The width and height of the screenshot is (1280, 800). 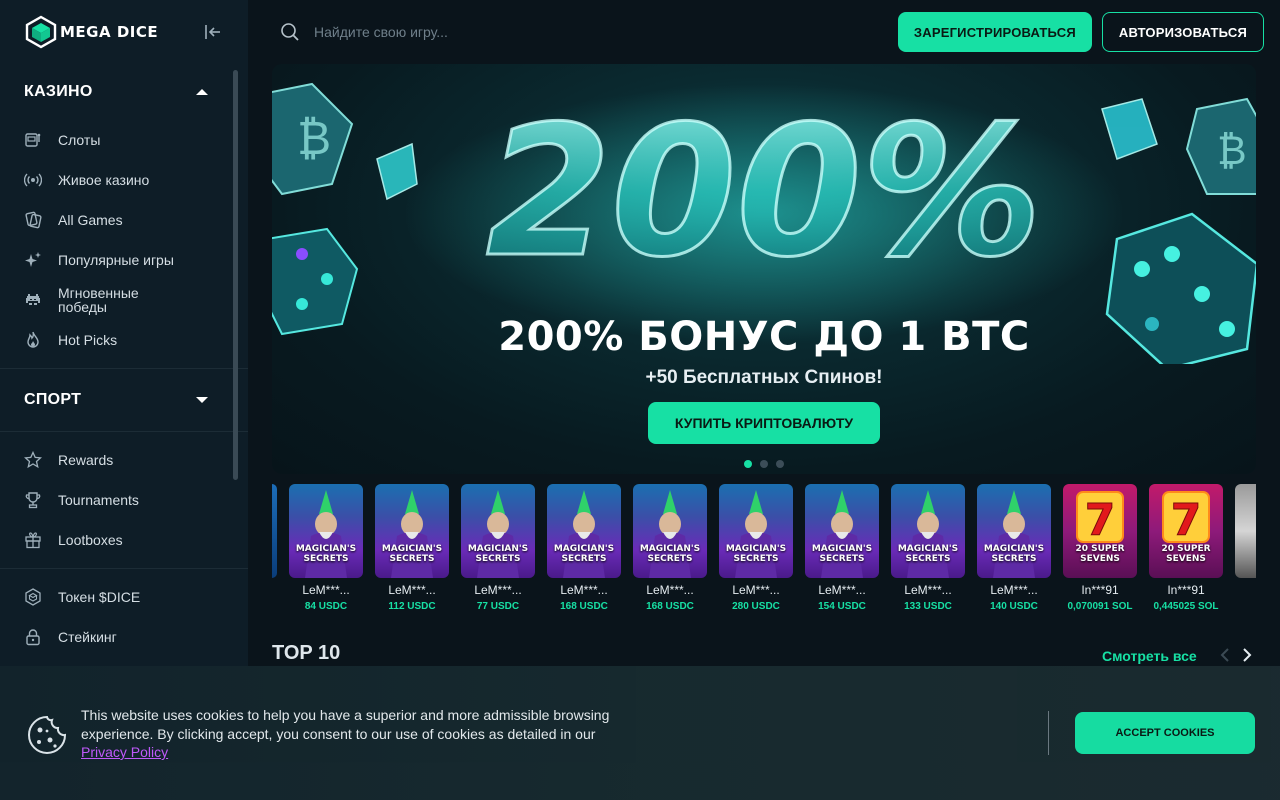 I want to click on win-card: MAGICIAN'S SECRETS LeM***... 140 USDC, so click(x=1014, y=548).